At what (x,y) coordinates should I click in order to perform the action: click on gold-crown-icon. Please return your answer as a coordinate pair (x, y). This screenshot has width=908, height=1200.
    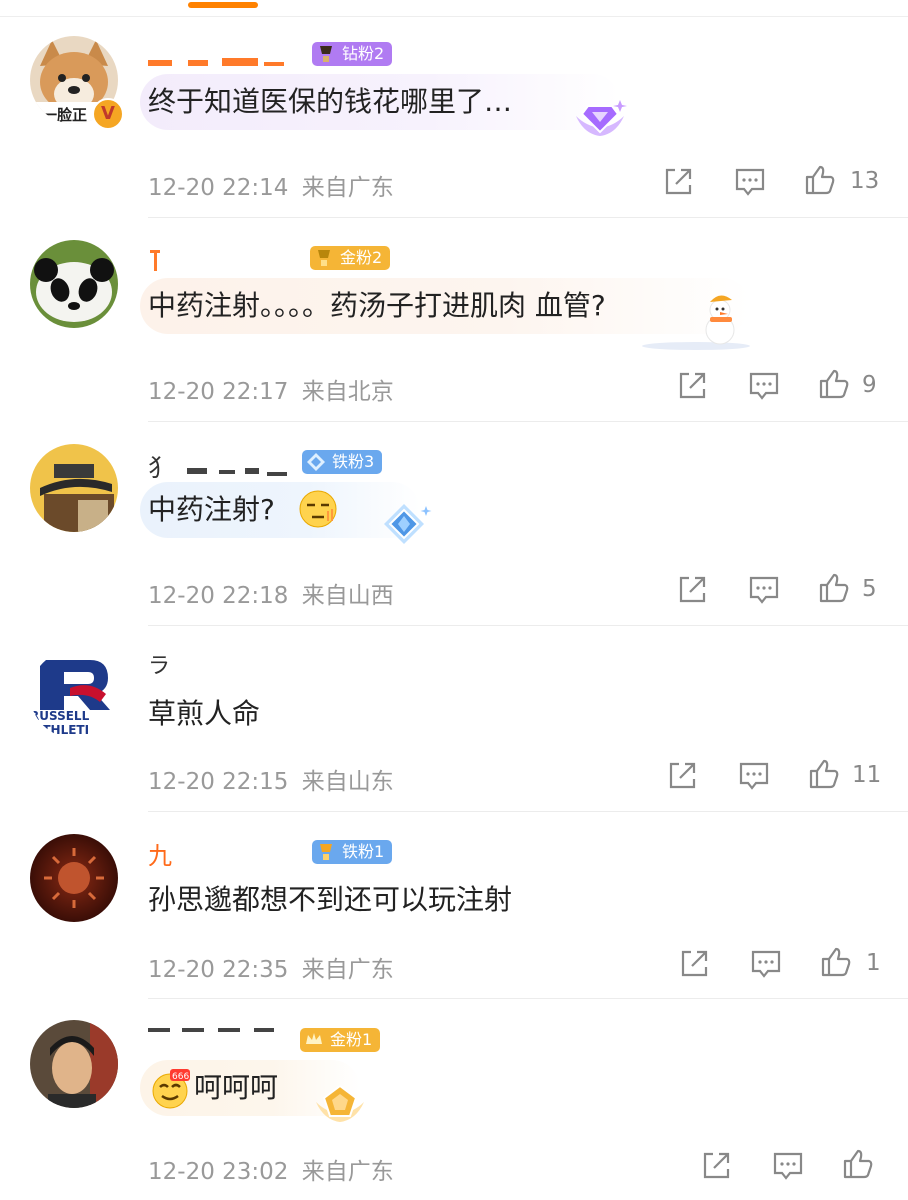
    Looking at the image, I should click on (314, 1038).